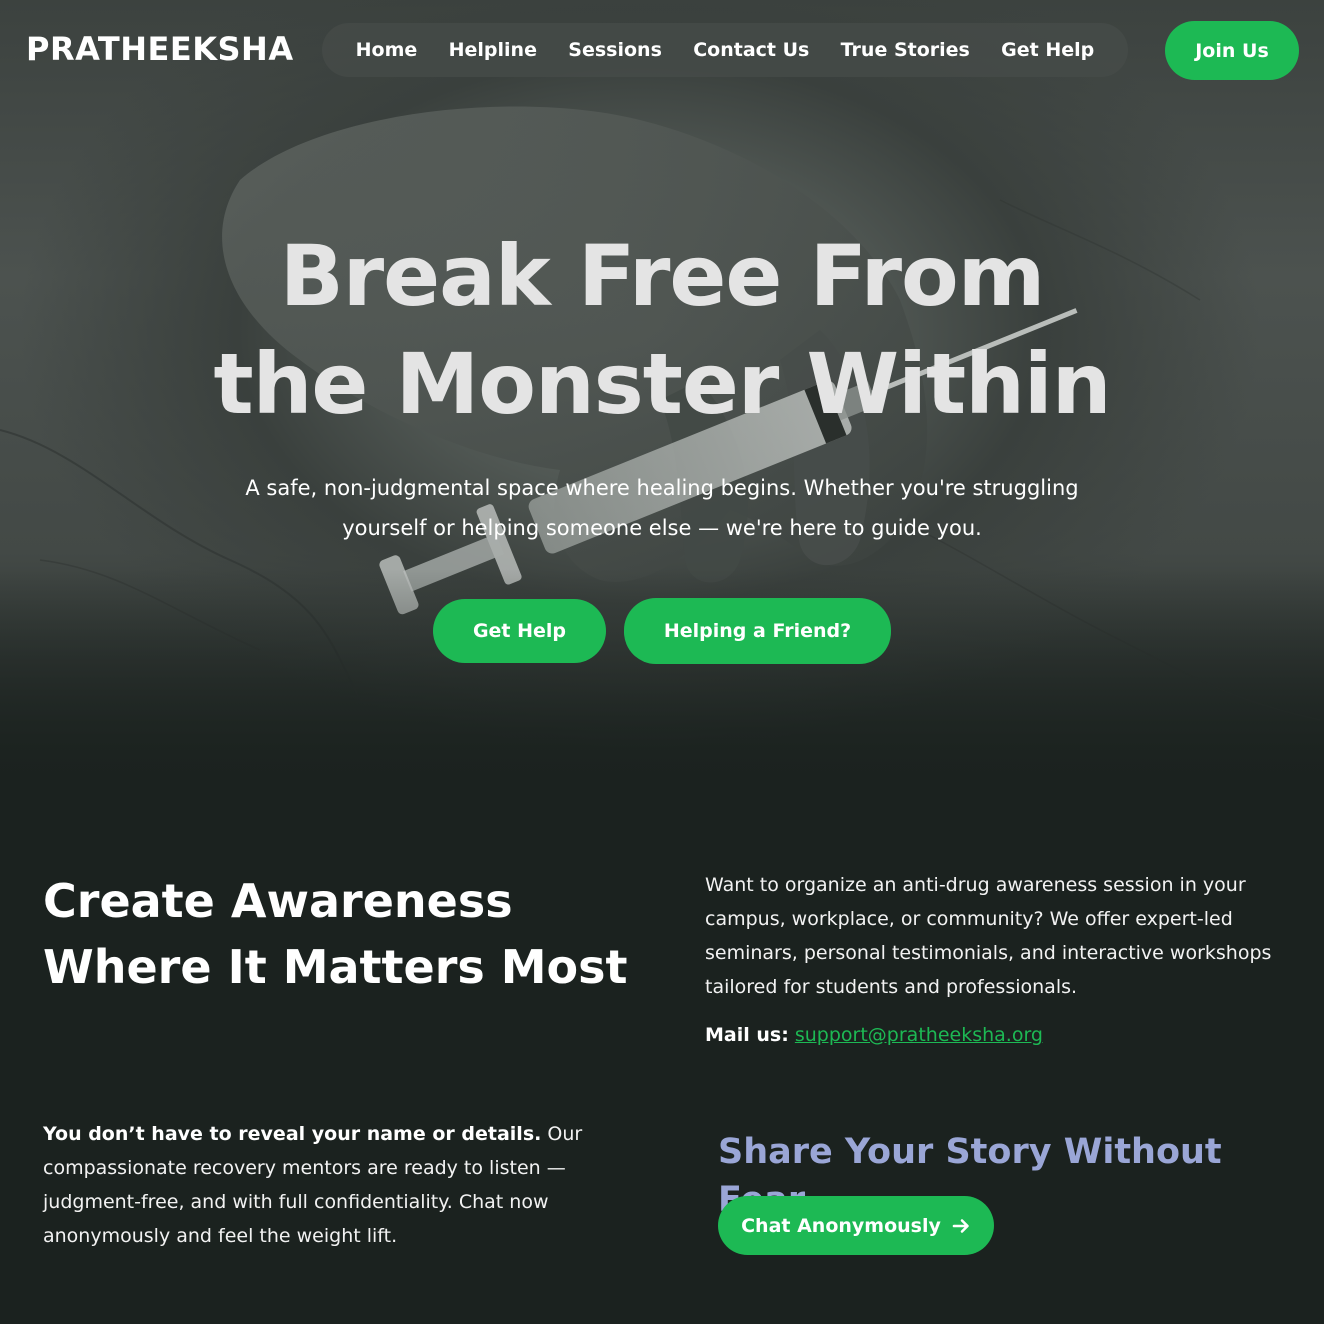  What do you see at coordinates (615, 50) in the screenshot?
I see `nav-item-sessions: Sessions` at bounding box center [615, 50].